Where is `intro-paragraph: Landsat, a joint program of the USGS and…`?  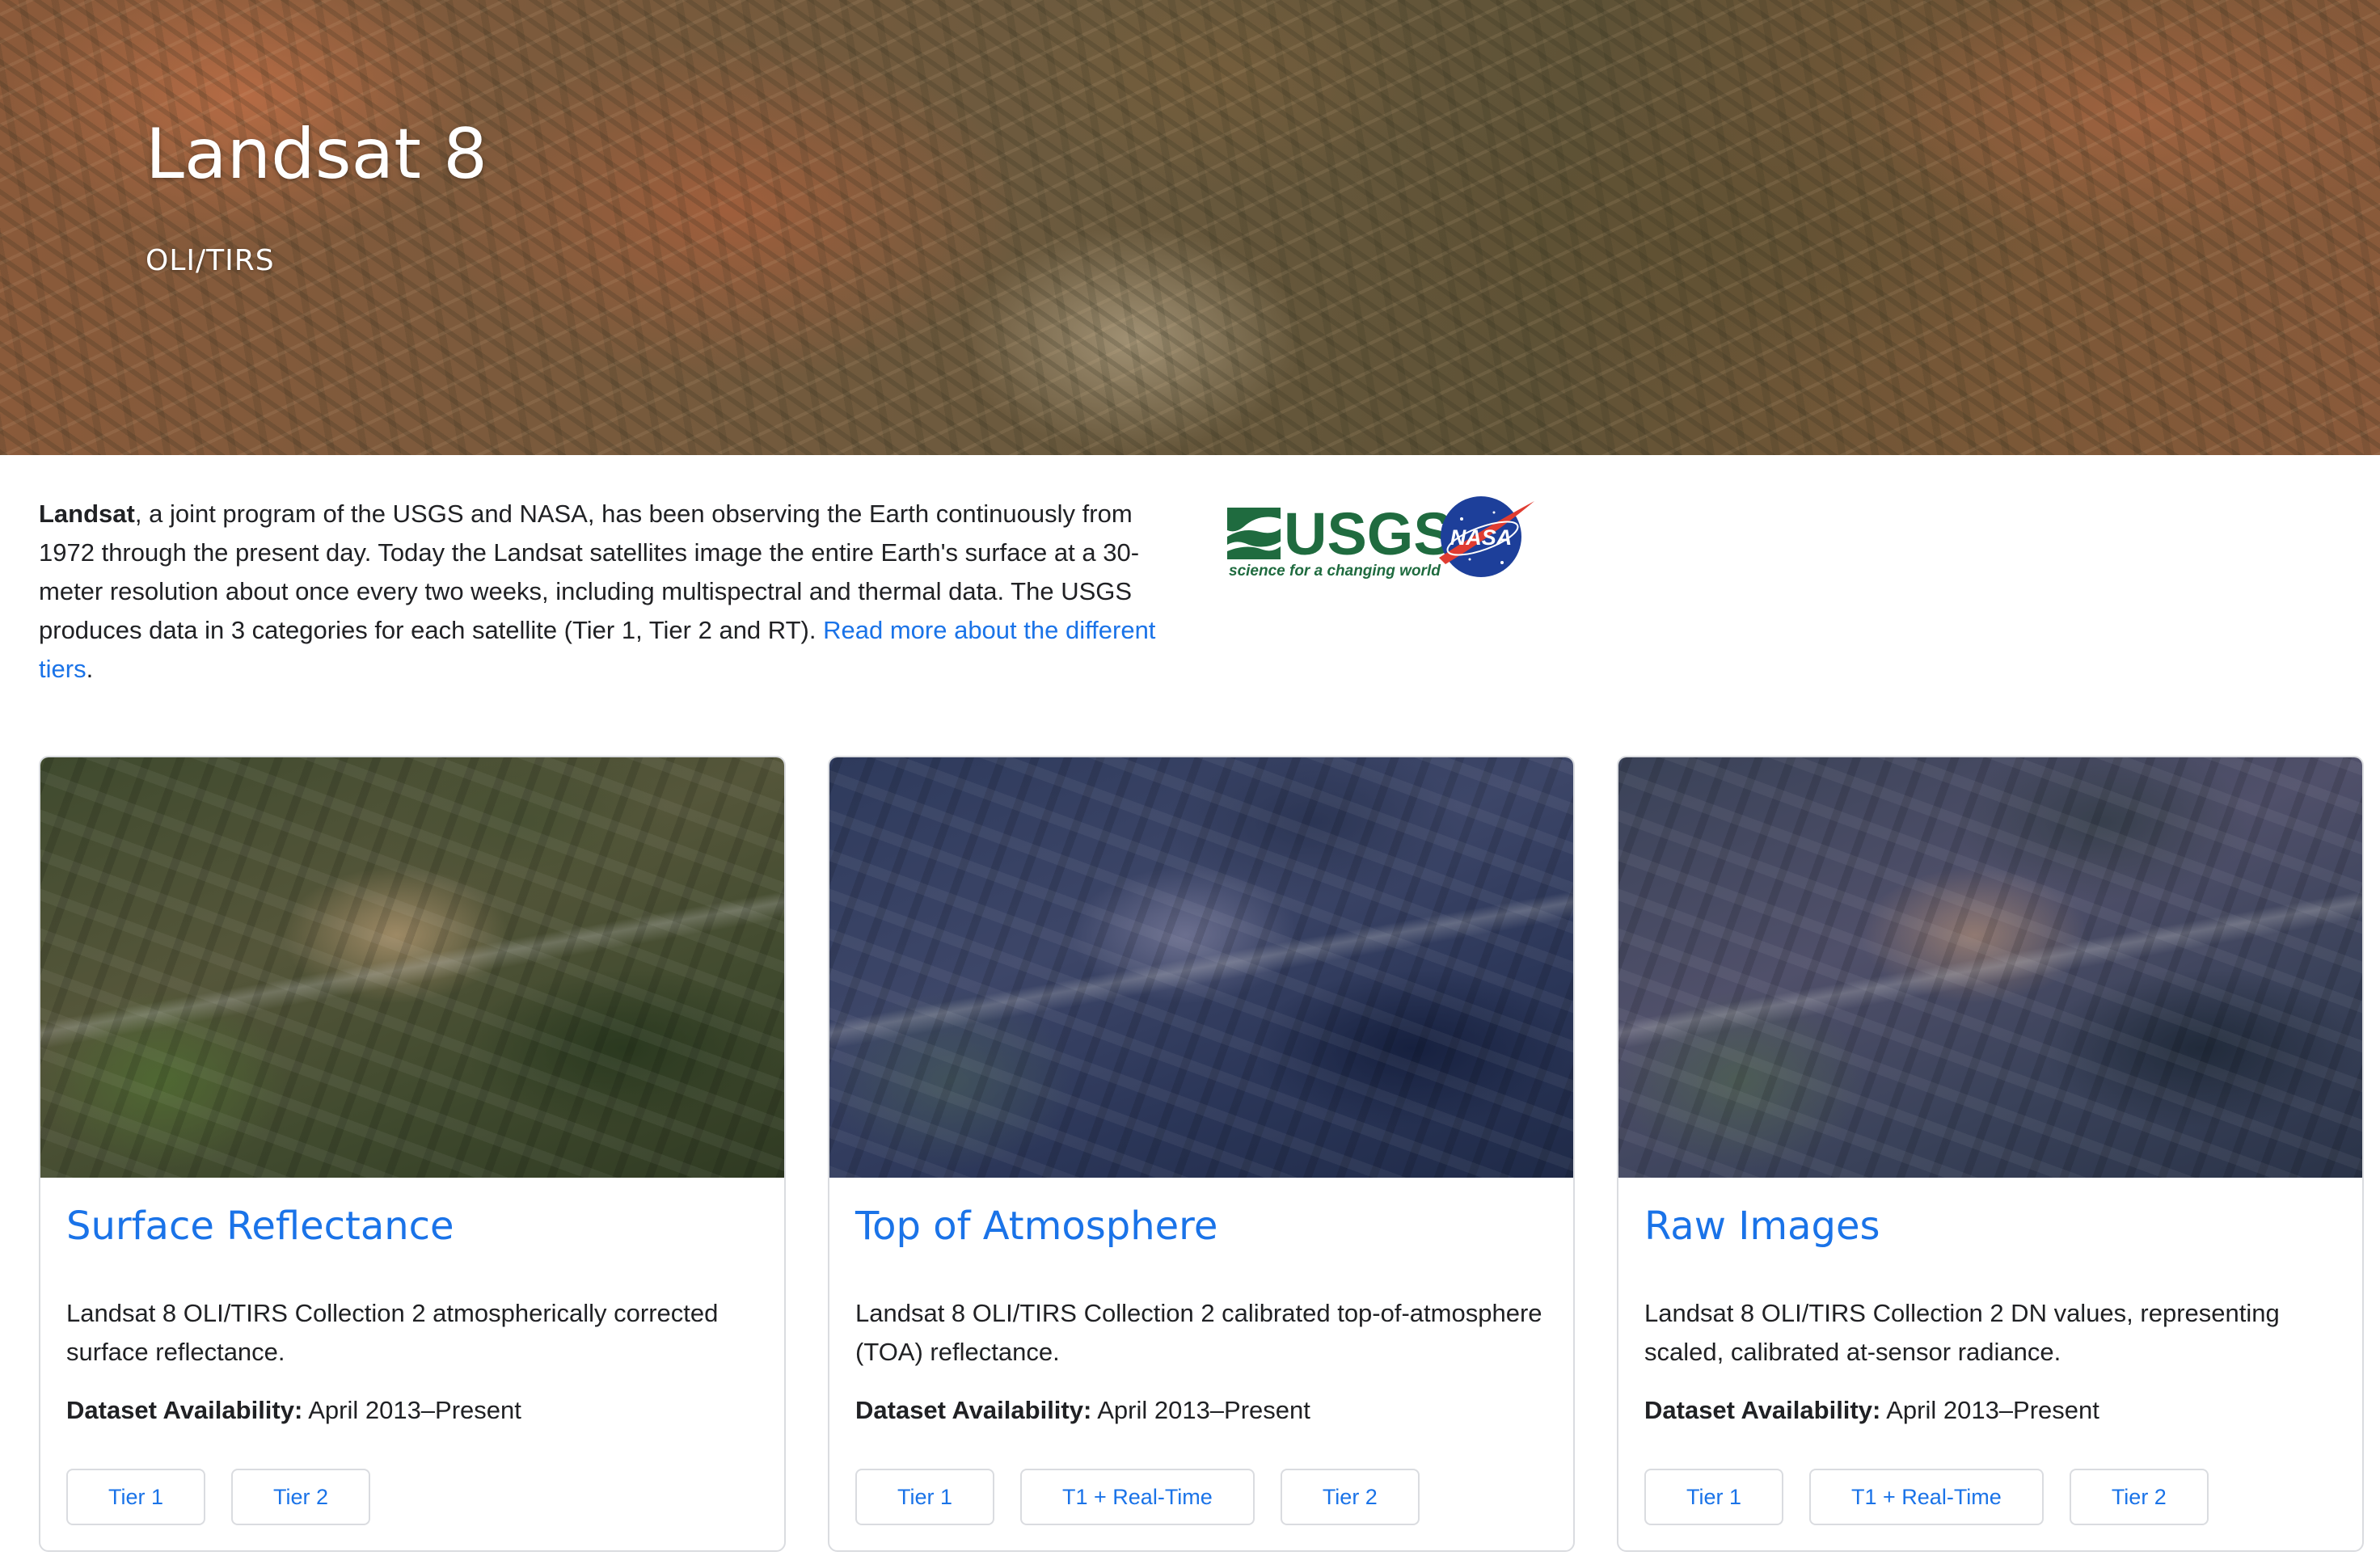
intro-paragraph: Landsat, a joint program of the USGS and… is located at coordinates (609, 592).